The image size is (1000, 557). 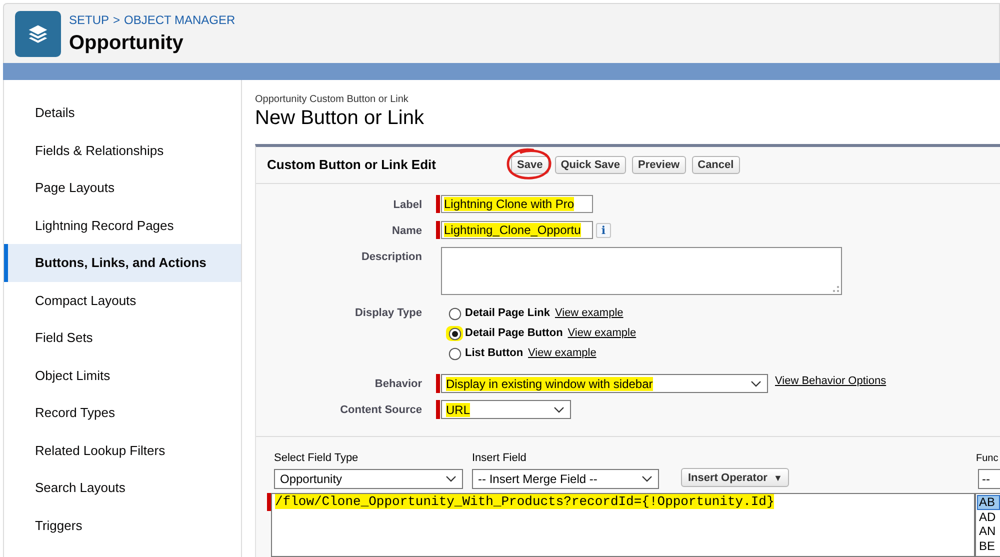 I want to click on caret-icon: ▼, so click(x=777, y=477).